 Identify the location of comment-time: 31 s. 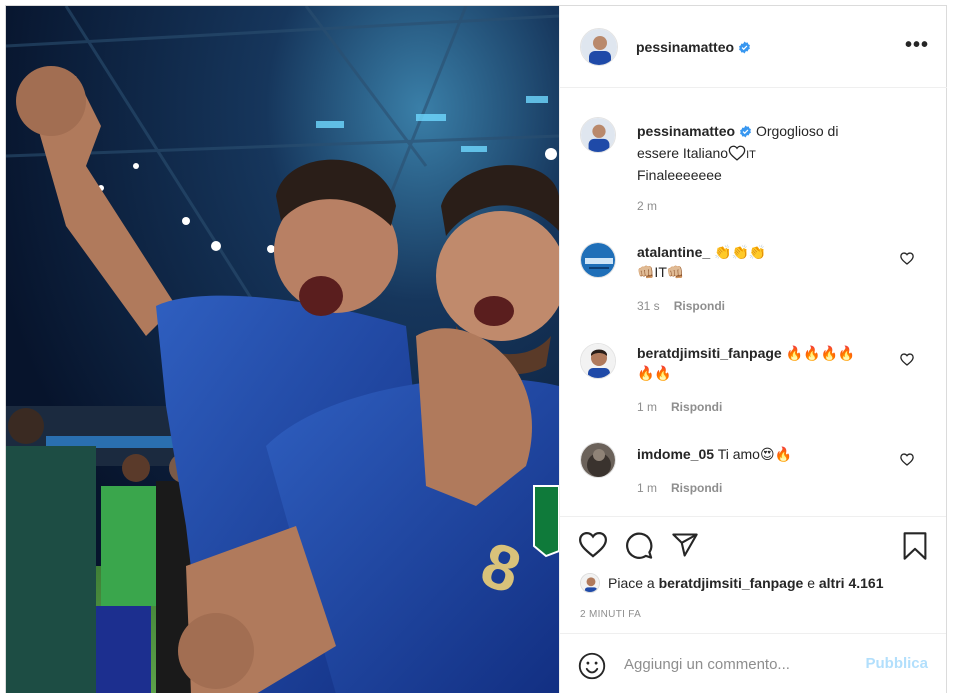
(648, 306).